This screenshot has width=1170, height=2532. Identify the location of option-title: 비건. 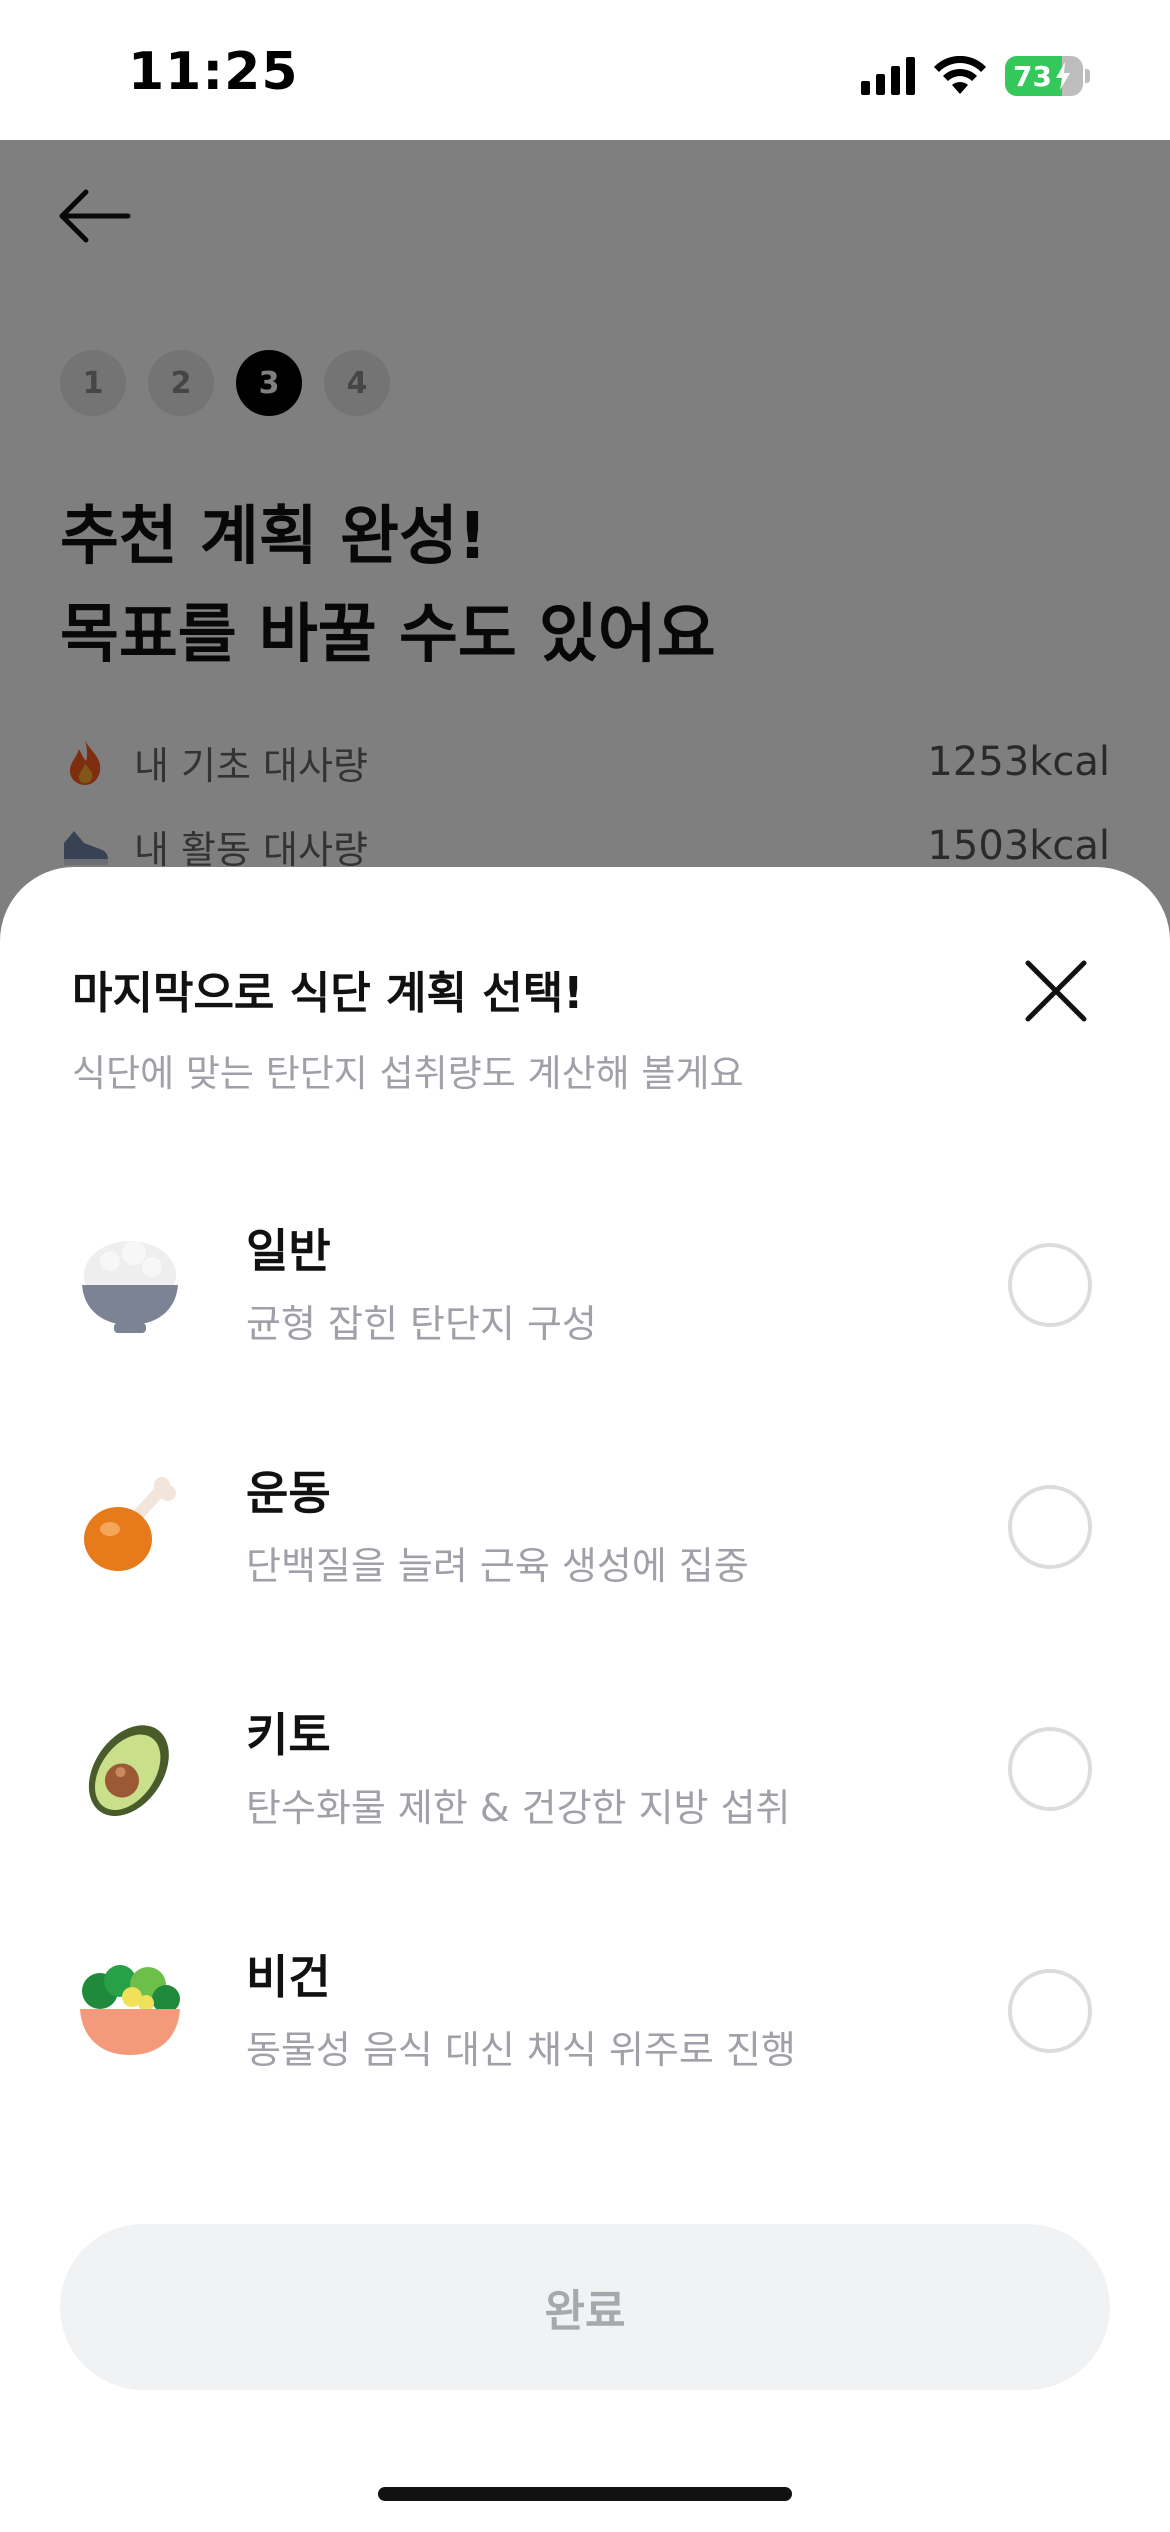
(288, 1977).